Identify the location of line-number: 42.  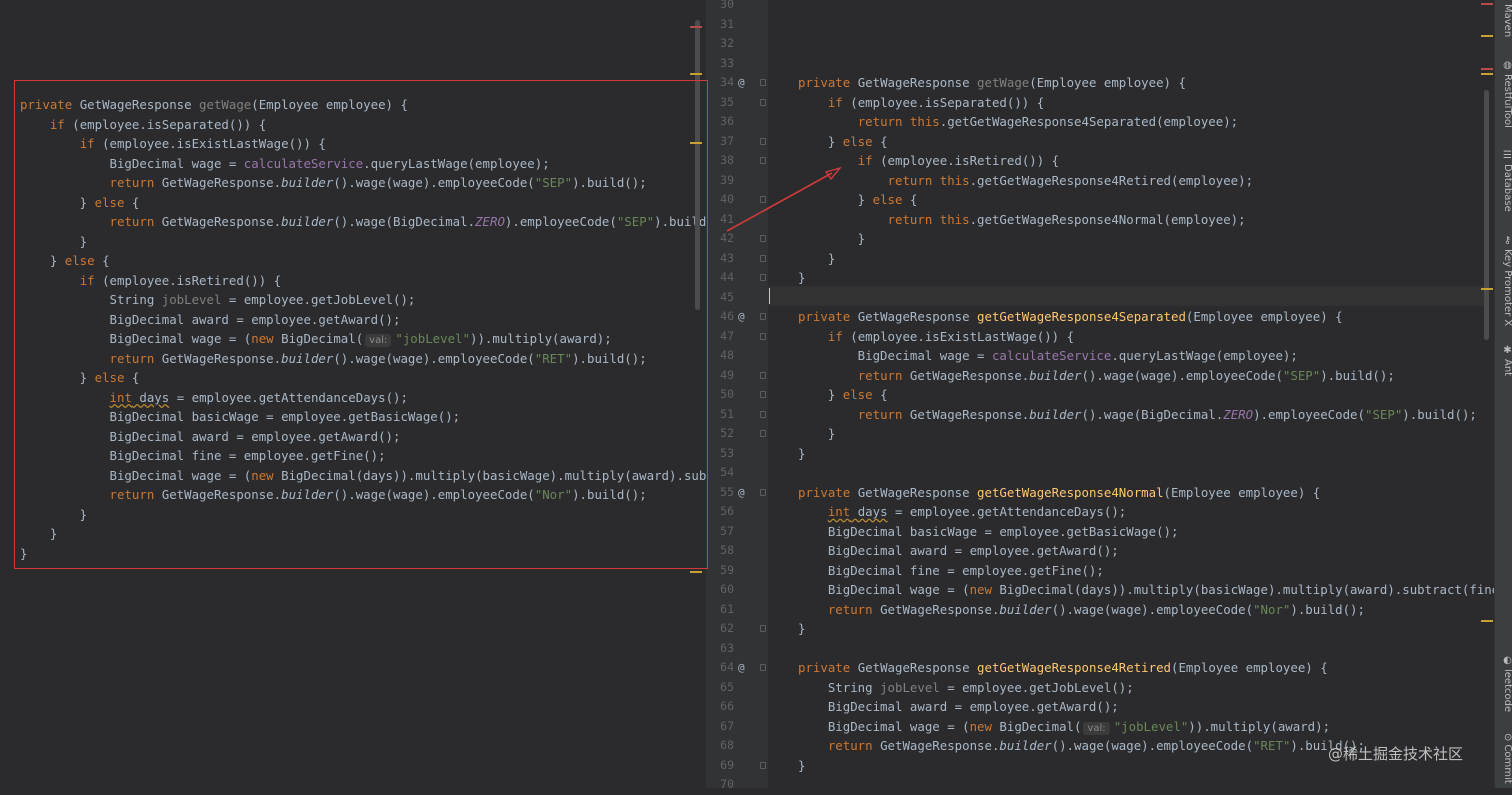
(723, 239).